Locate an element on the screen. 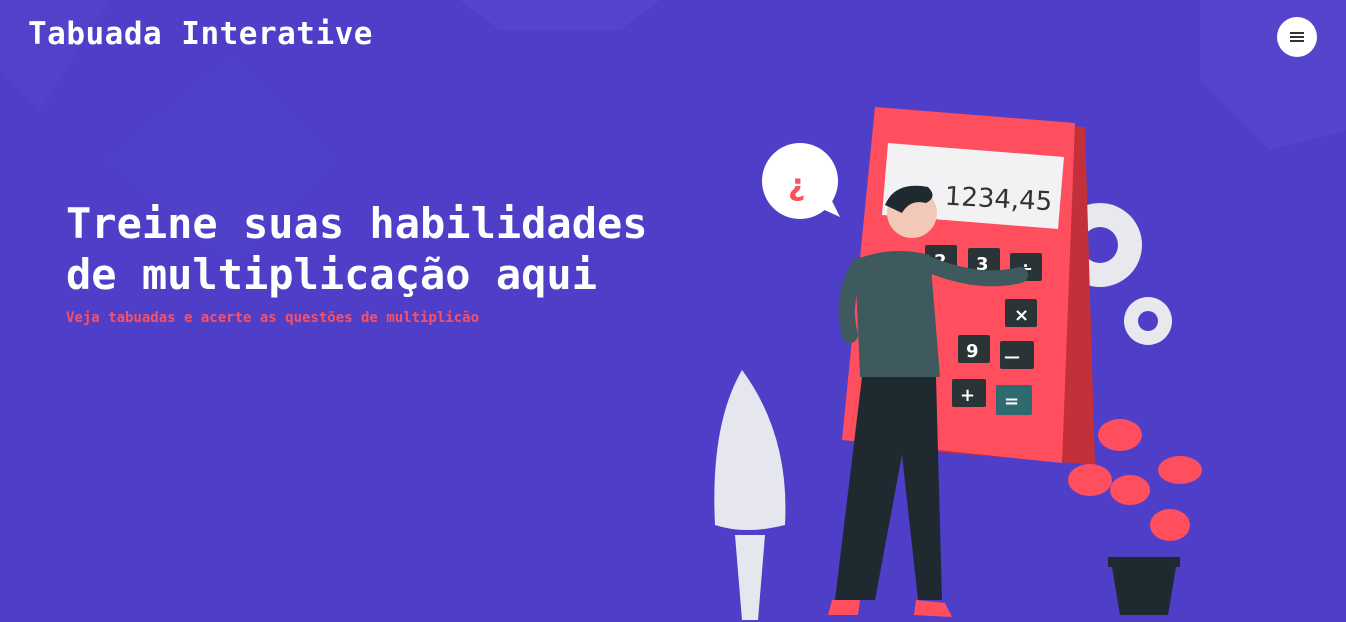 The height and width of the screenshot is (622, 1346). brand-title: Tabuada Interative is located at coordinates (200, 34).